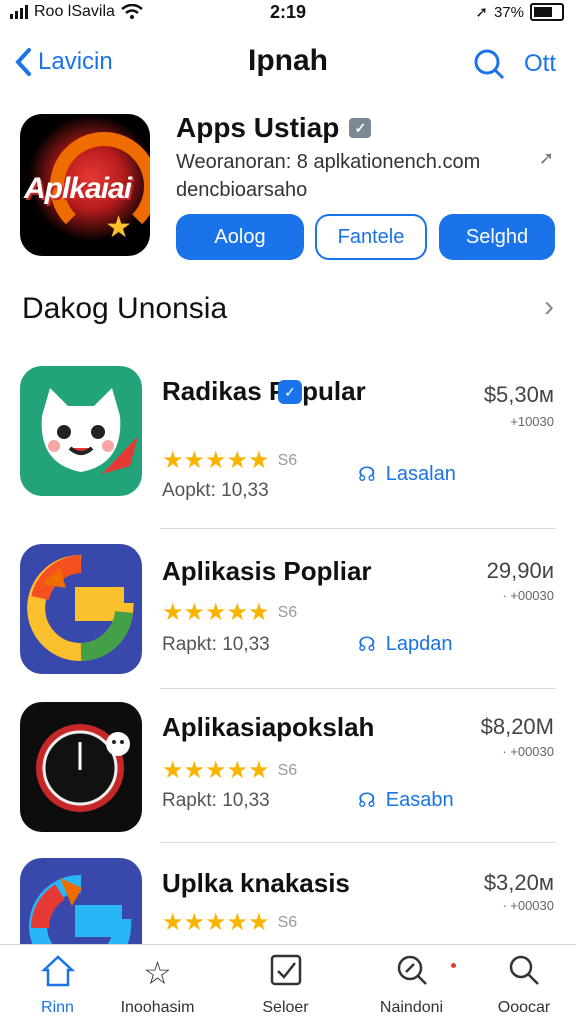 The width and height of the screenshot is (576, 1025). What do you see at coordinates (292, 571) in the screenshot?
I see `app-name: Aplikasis Popliar` at bounding box center [292, 571].